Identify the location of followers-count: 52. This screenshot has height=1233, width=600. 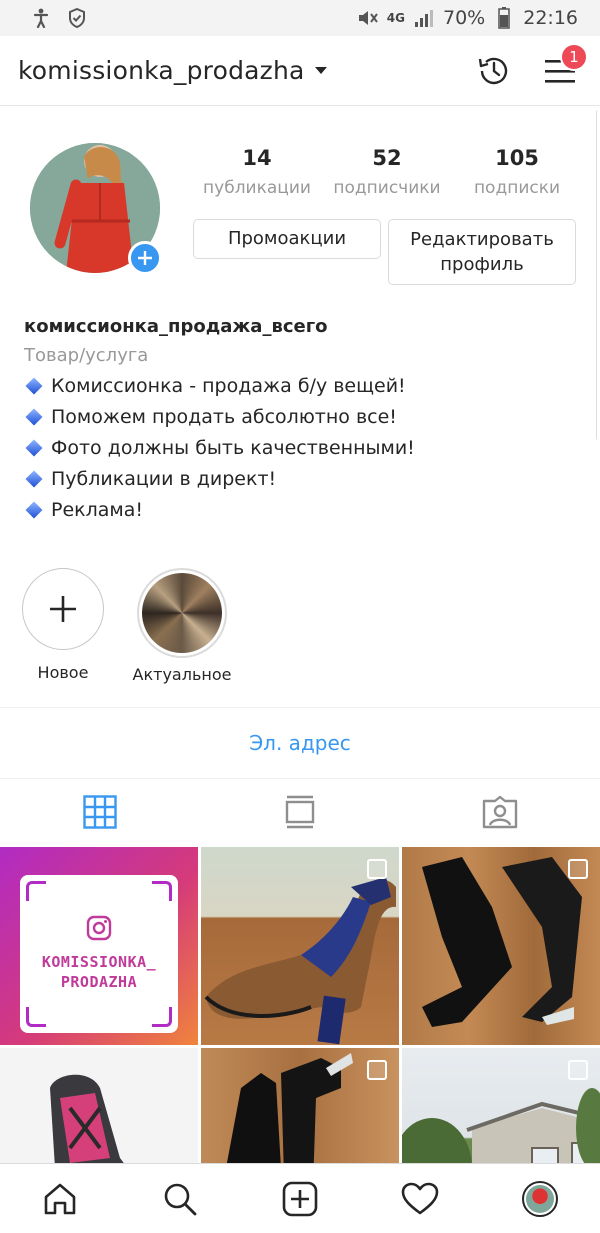
(387, 158).